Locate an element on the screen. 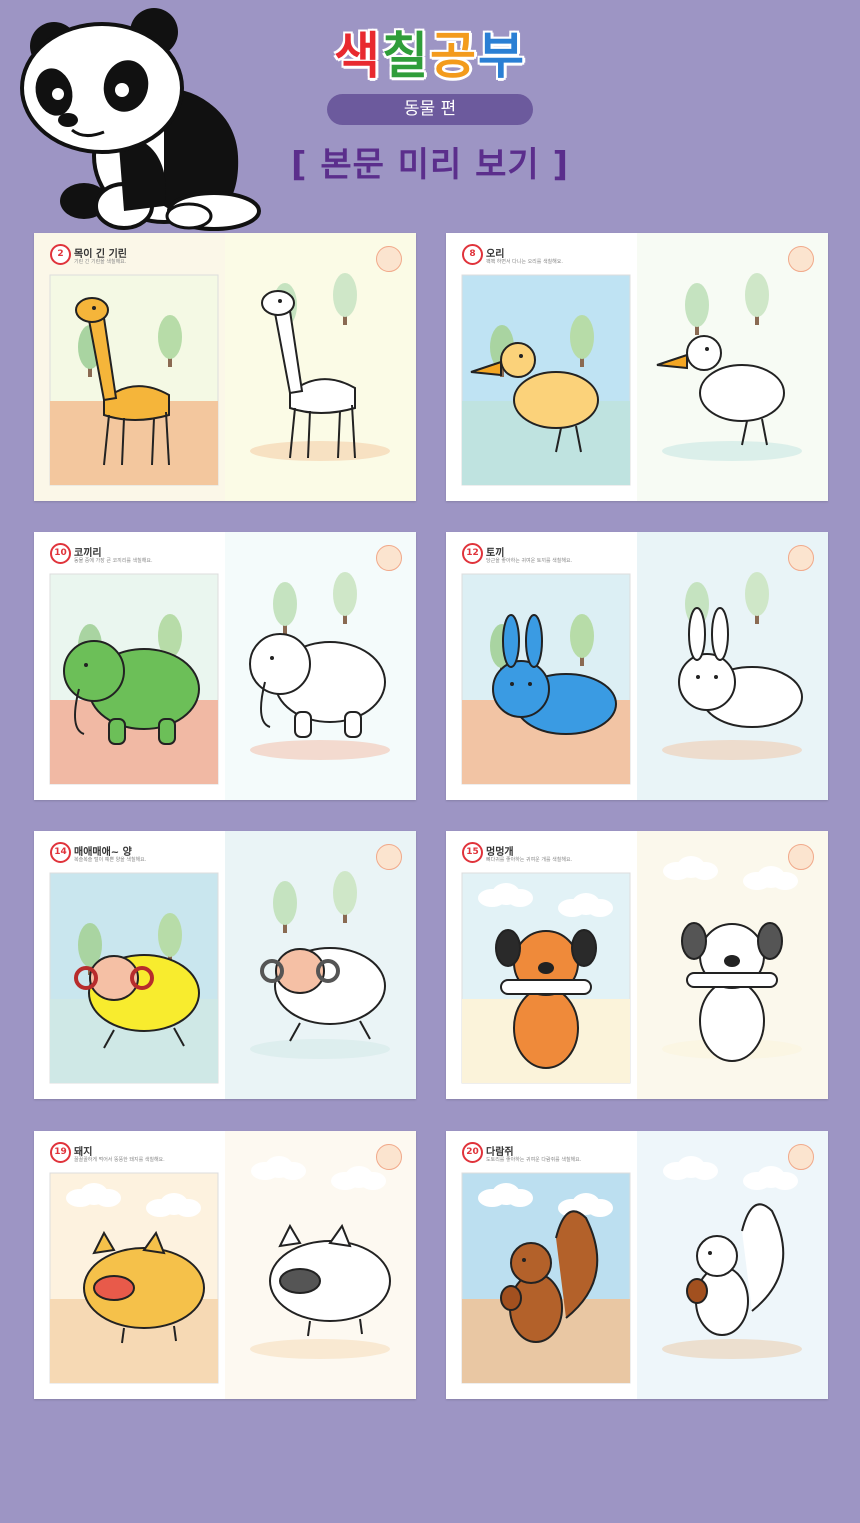 This screenshot has width=860, height=1523. page-number-badge: 8 is located at coordinates (472, 254).